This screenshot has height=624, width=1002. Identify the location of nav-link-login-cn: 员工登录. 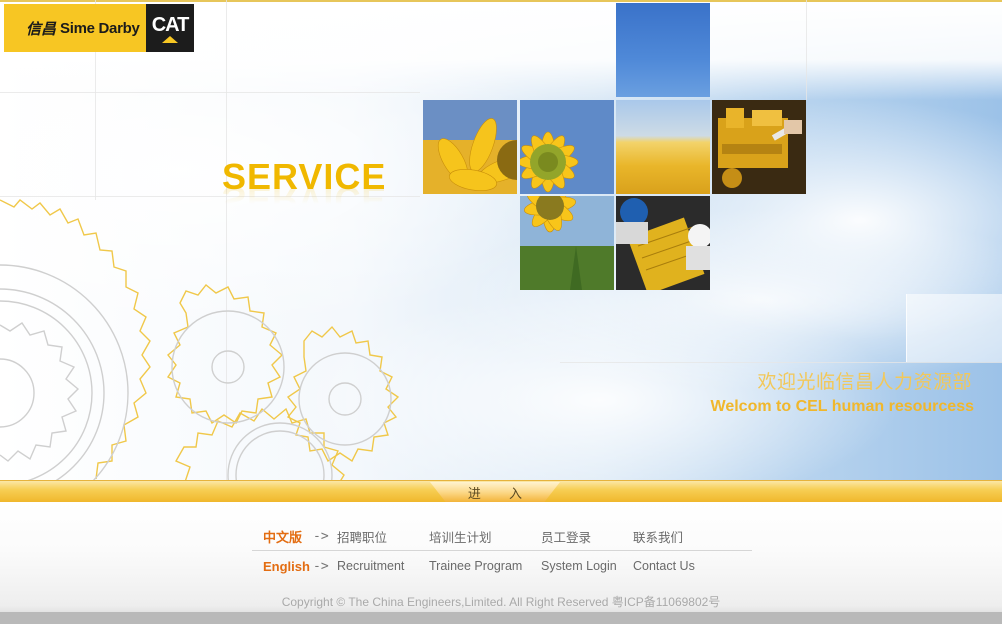
(566, 536).